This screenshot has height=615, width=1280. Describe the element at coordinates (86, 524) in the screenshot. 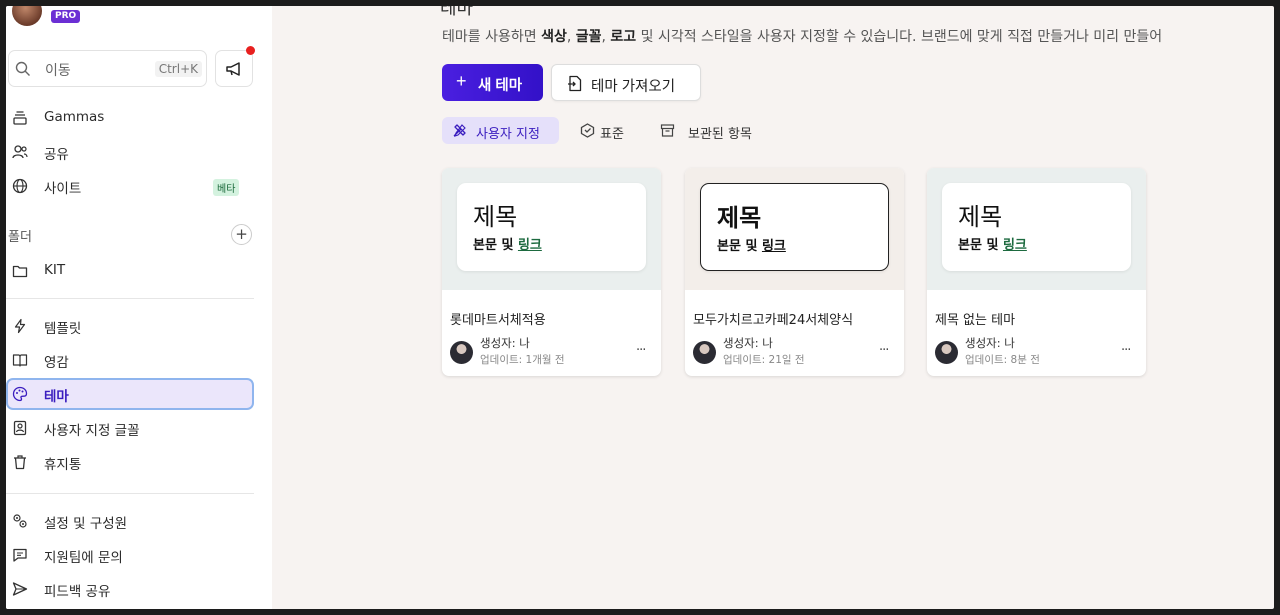

I see `sidebar-item-label: 설정 및 구성원` at that location.